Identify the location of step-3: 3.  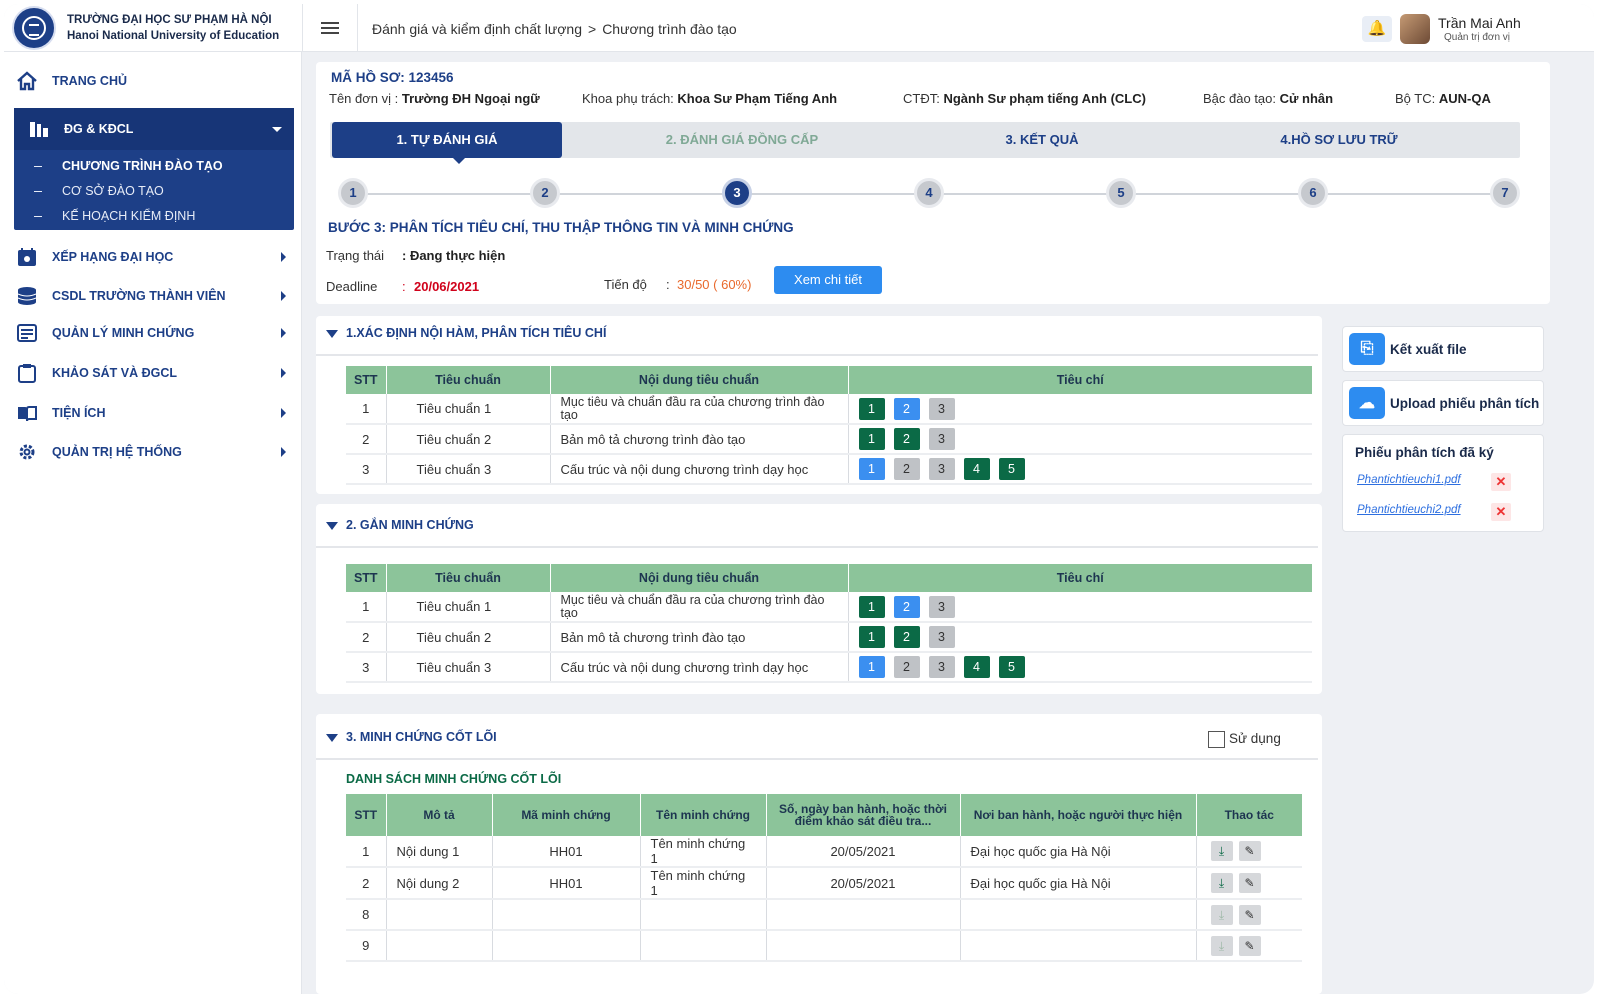
(737, 193).